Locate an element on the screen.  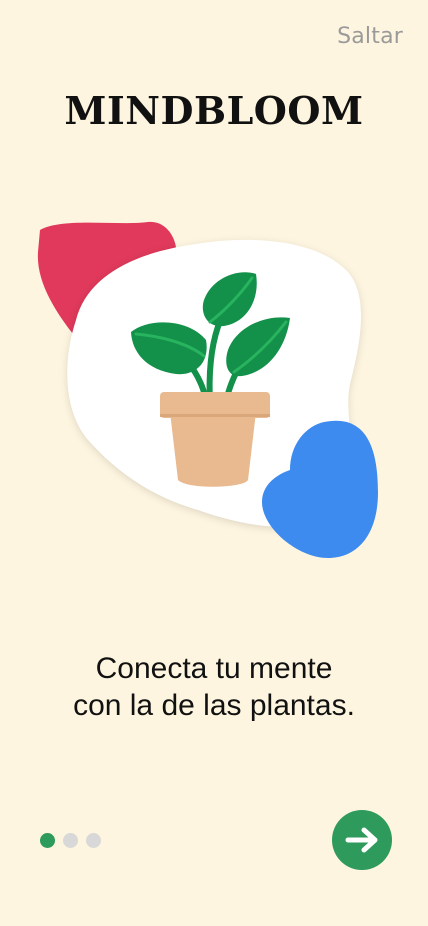
app-title: MINDBLOOM is located at coordinates (214, 110).